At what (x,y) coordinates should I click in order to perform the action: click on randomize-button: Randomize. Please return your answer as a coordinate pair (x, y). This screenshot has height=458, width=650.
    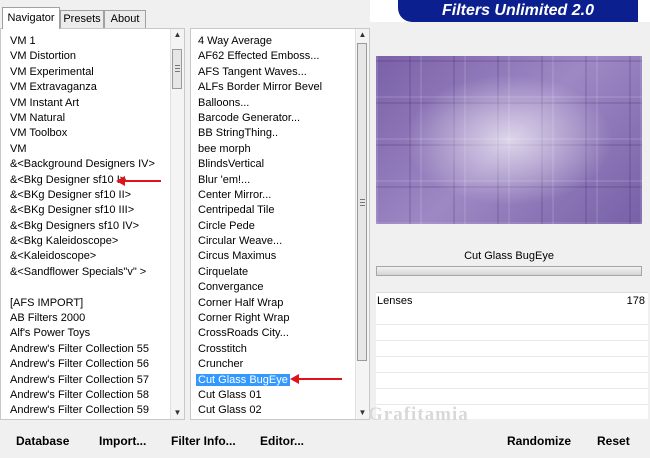
    Looking at the image, I should click on (539, 441).